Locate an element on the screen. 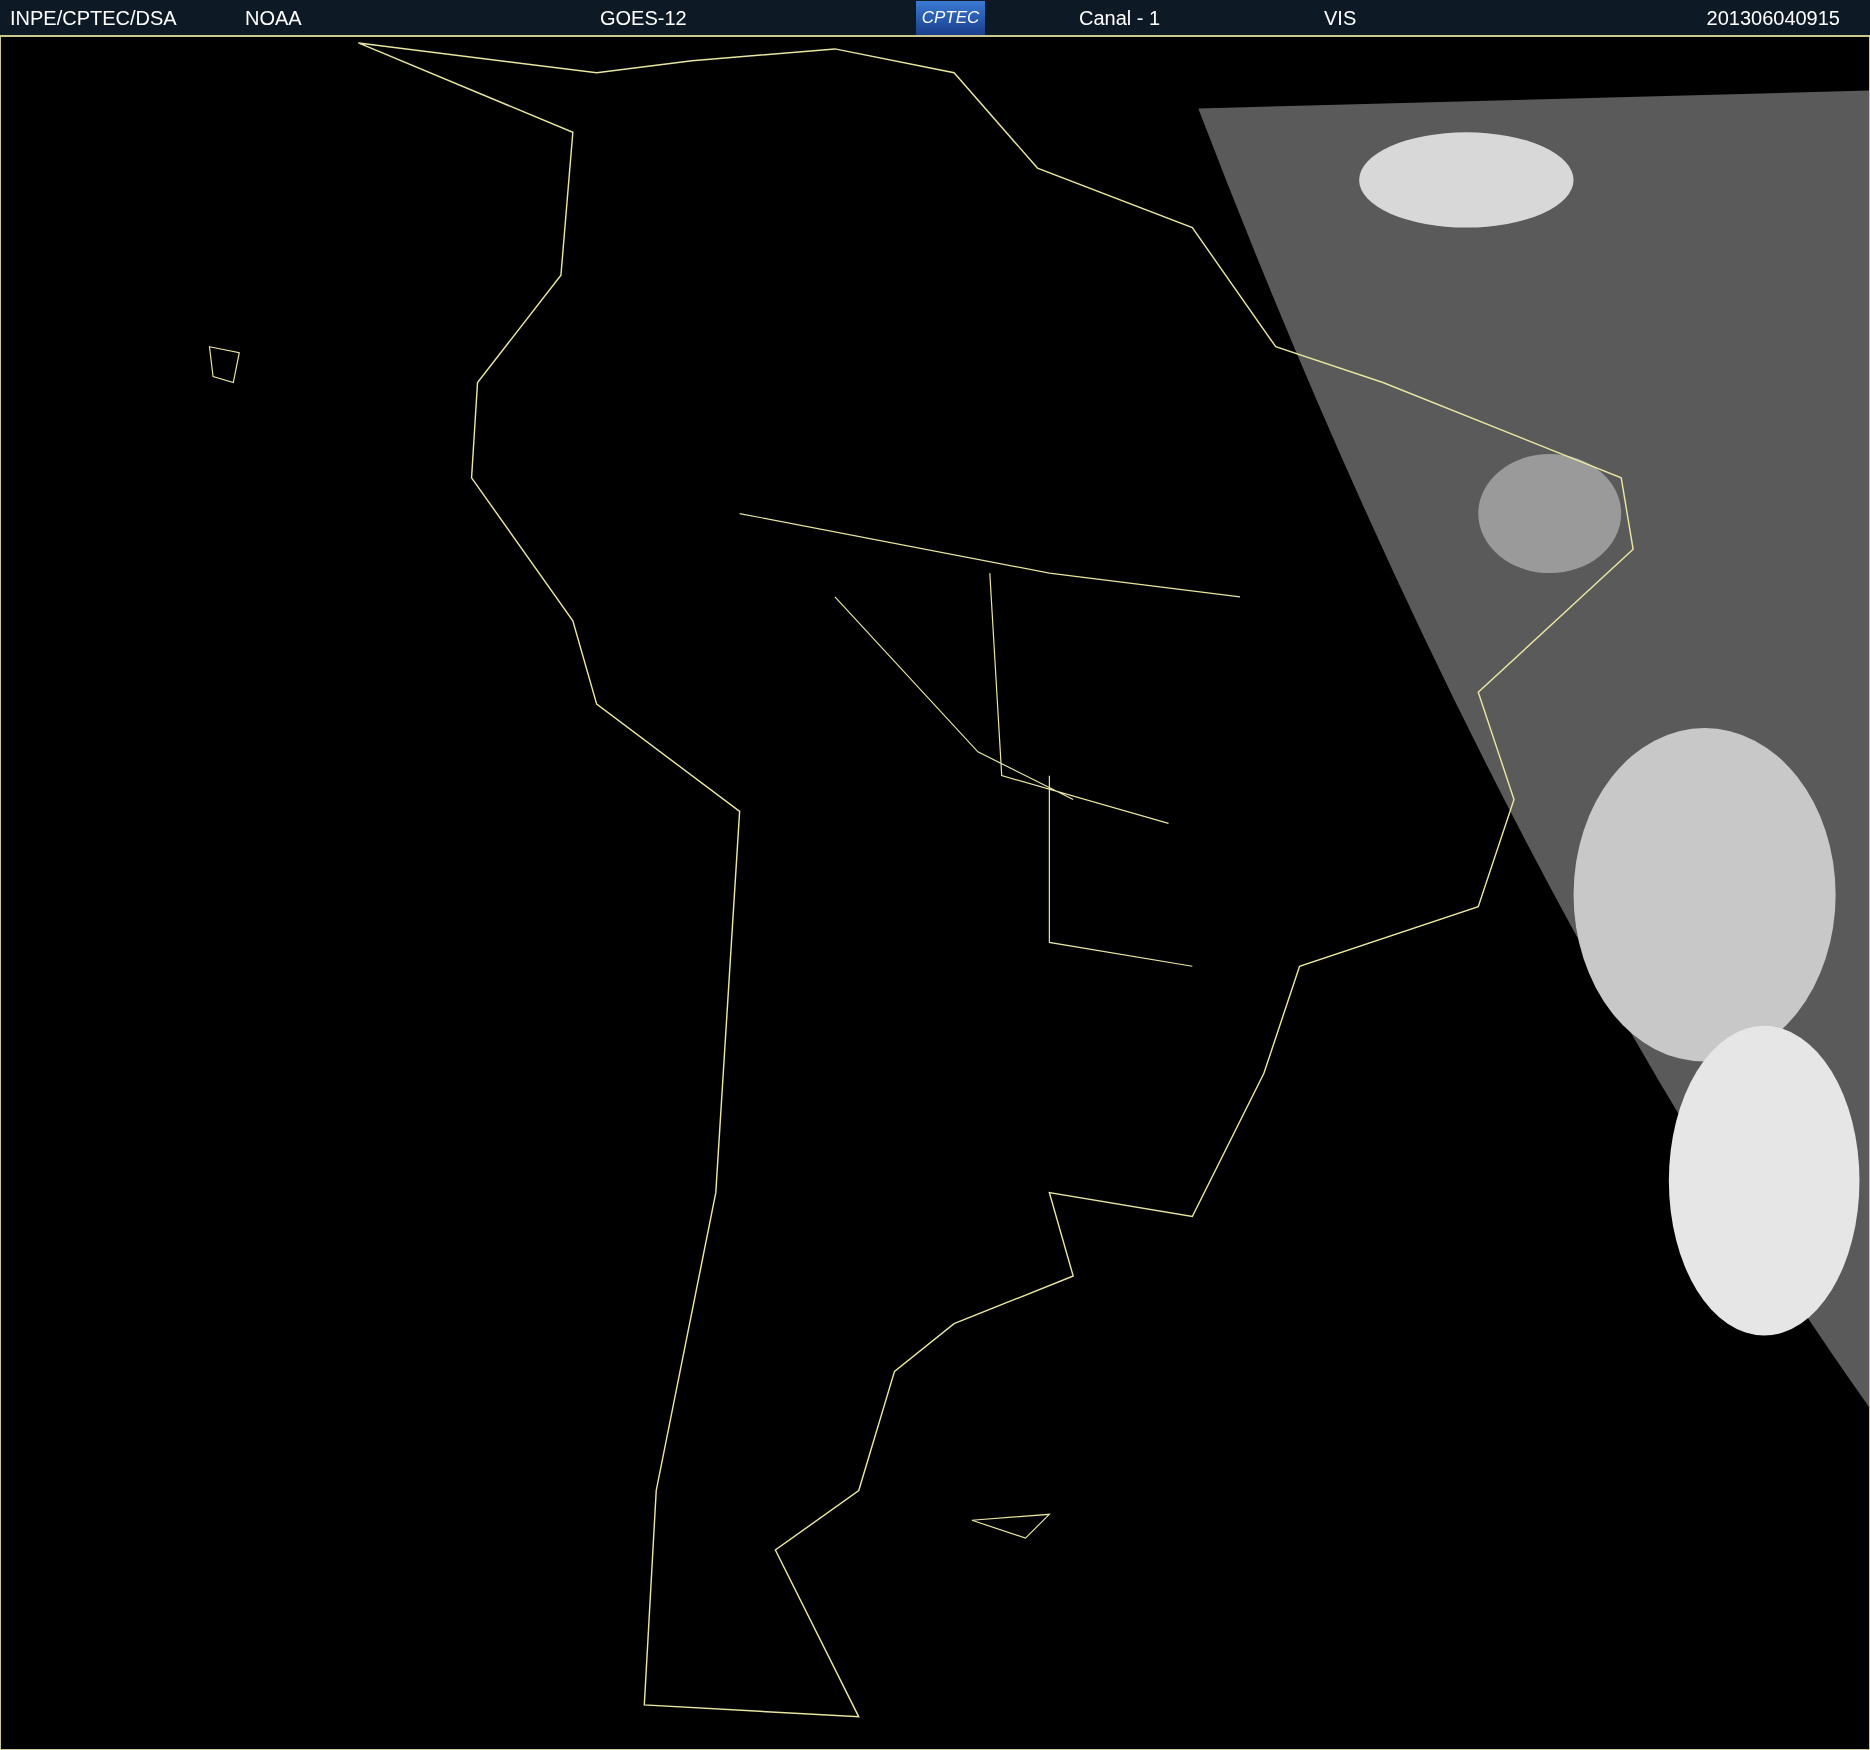 Image resolution: width=1870 pixels, height=1750 pixels. timestamp-label: 201306040915 is located at coordinates (1773, 18).